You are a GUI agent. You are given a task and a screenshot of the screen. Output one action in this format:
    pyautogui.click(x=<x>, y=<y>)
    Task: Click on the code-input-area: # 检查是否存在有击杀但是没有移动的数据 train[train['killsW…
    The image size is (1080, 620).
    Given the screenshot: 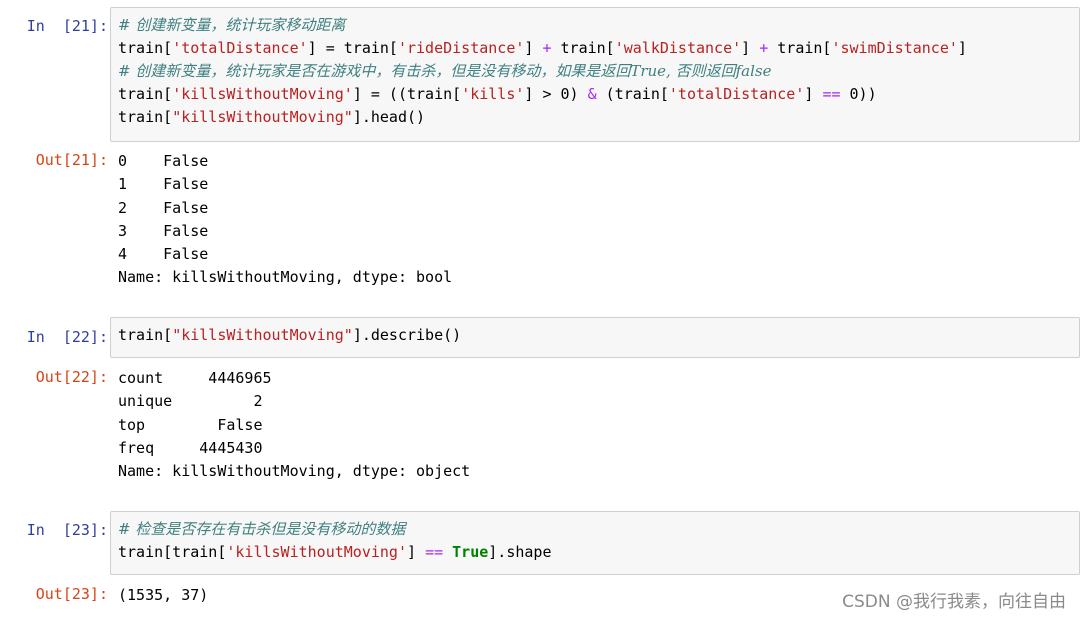 What is the action you would take?
    pyautogui.click(x=595, y=543)
    